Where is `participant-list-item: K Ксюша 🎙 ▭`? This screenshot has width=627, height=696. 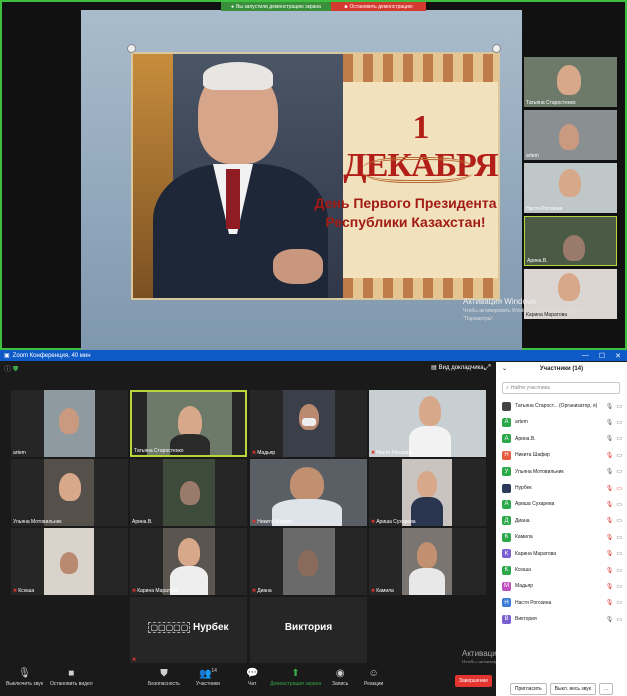 participant-list-item: K Ксюша 🎙 ▭ is located at coordinates (562, 570).